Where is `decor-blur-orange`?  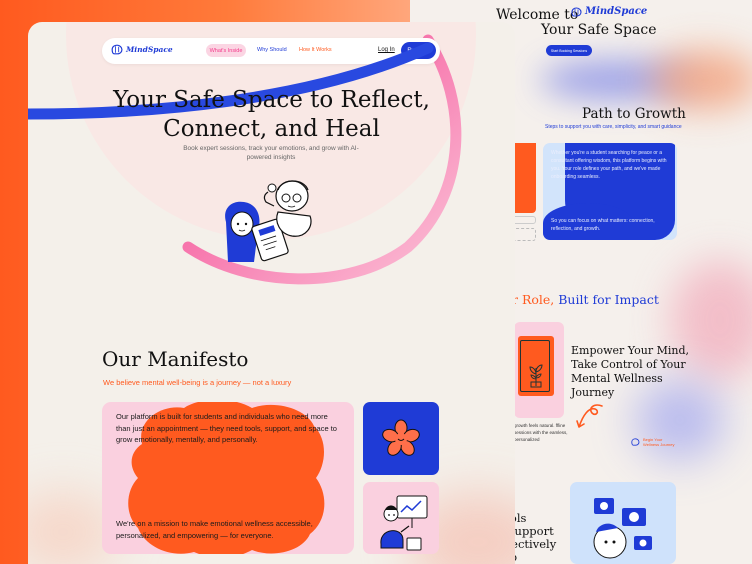
decor-blur-orange is located at coordinates (701, 80).